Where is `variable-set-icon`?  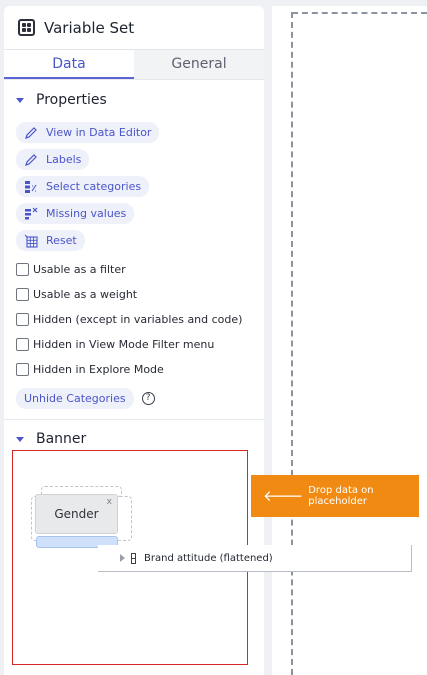
variable-set-icon is located at coordinates (26, 27).